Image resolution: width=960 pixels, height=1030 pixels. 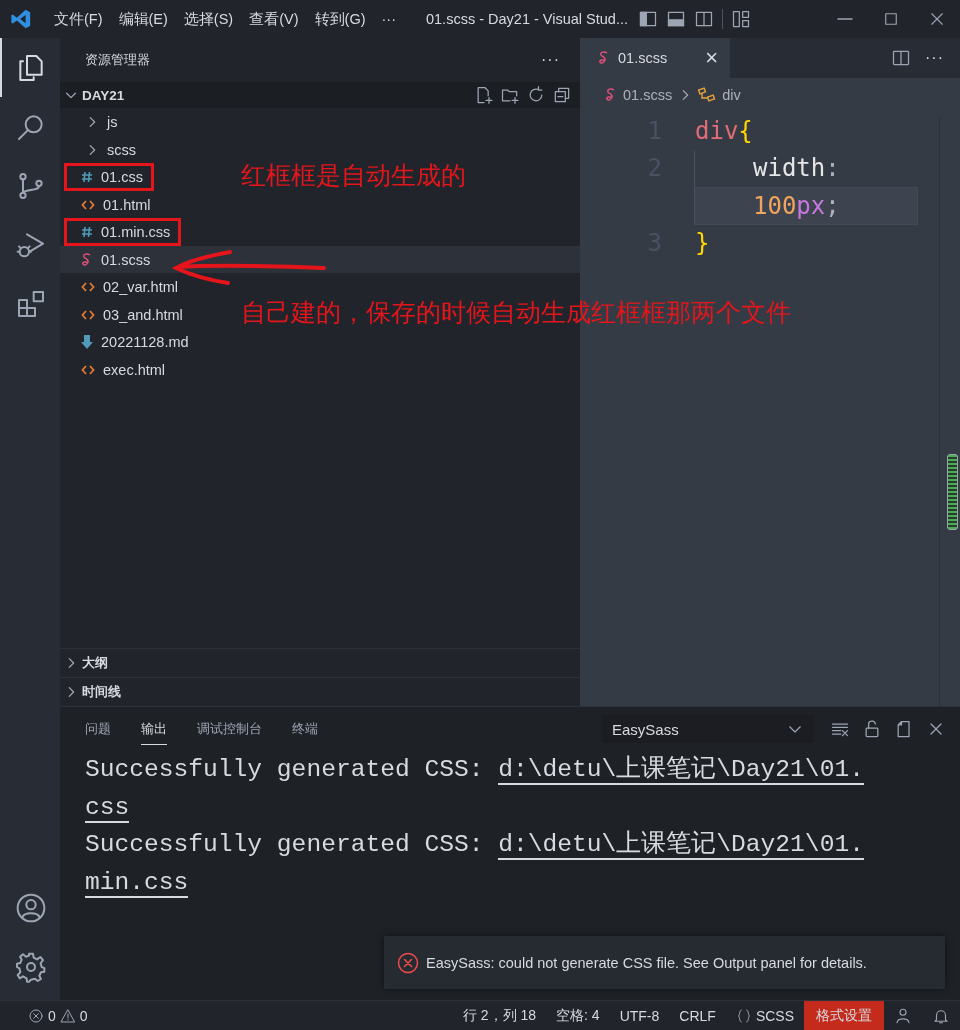 I want to click on menu-item: 查看(V), so click(x=274, y=19).